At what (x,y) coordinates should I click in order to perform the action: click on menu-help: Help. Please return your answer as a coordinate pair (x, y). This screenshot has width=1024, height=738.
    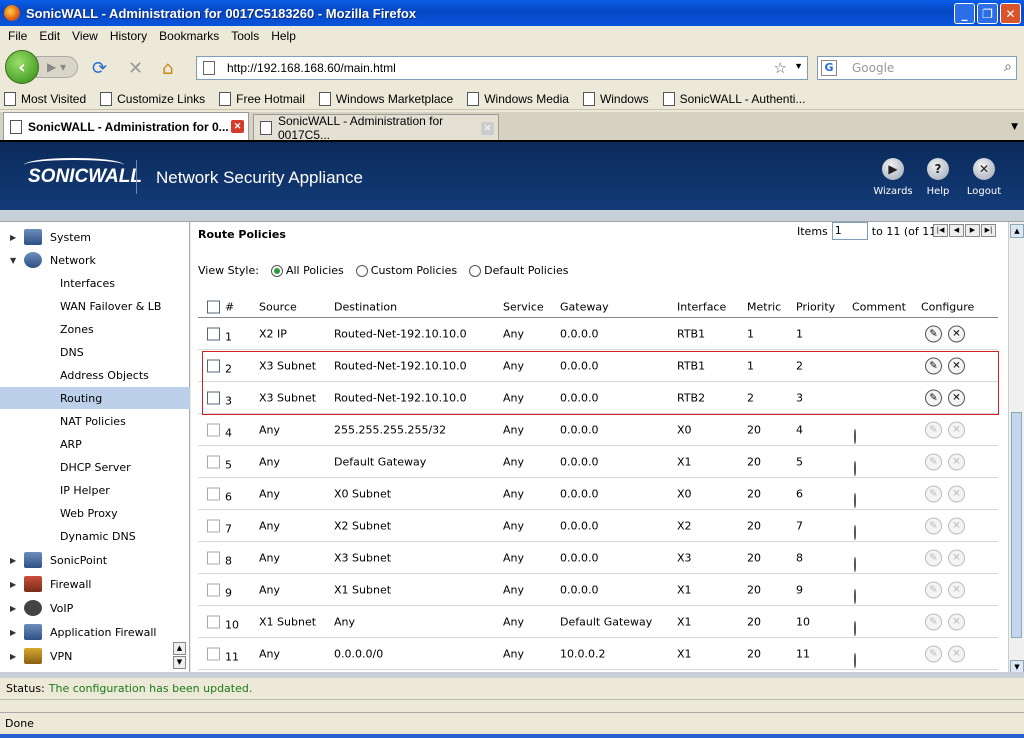
    Looking at the image, I should click on (283, 36).